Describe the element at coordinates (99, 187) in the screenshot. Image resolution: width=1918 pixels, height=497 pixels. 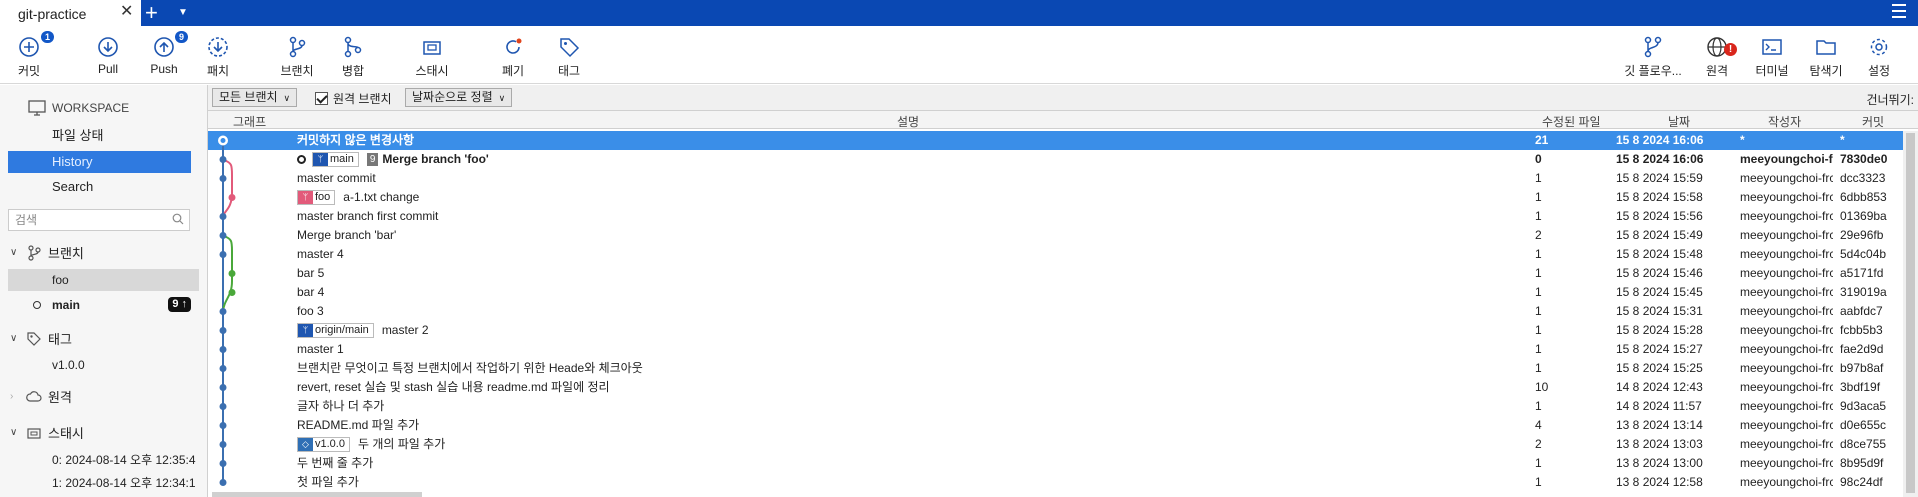
I see `nav-search: Search` at that location.